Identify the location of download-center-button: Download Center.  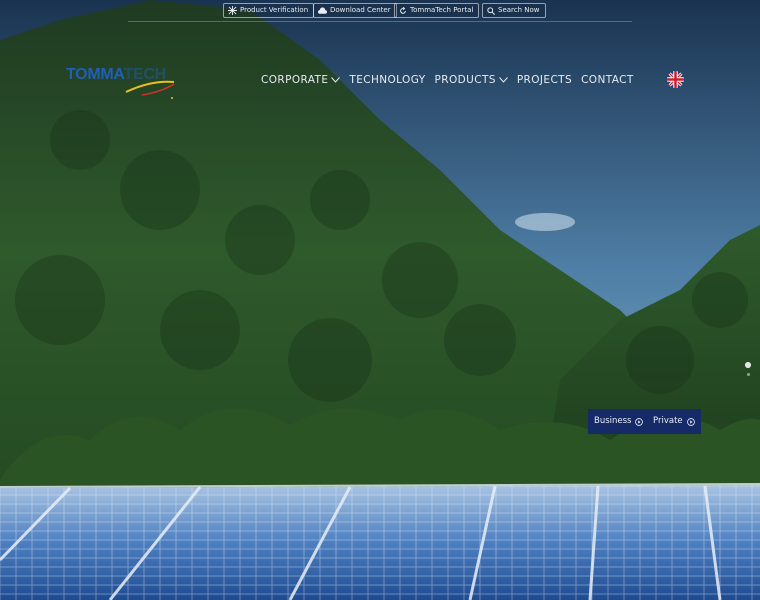
(355, 10).